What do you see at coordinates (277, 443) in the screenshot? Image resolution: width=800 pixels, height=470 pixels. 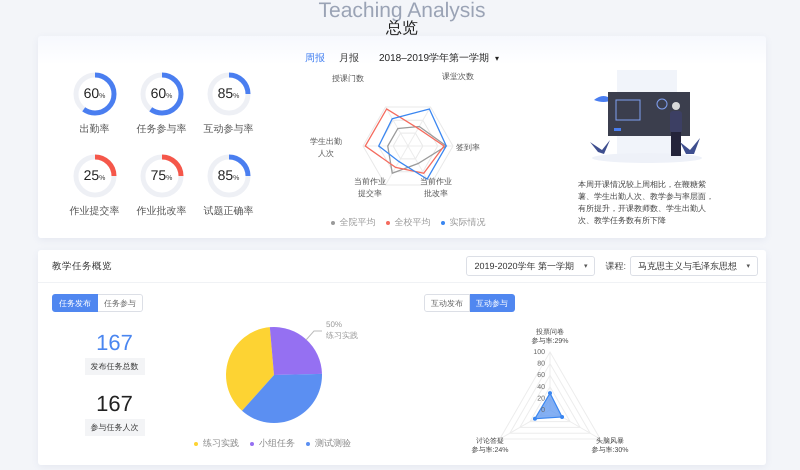 I see `legend-label: 小组任务` at bounding box center [277, 443].